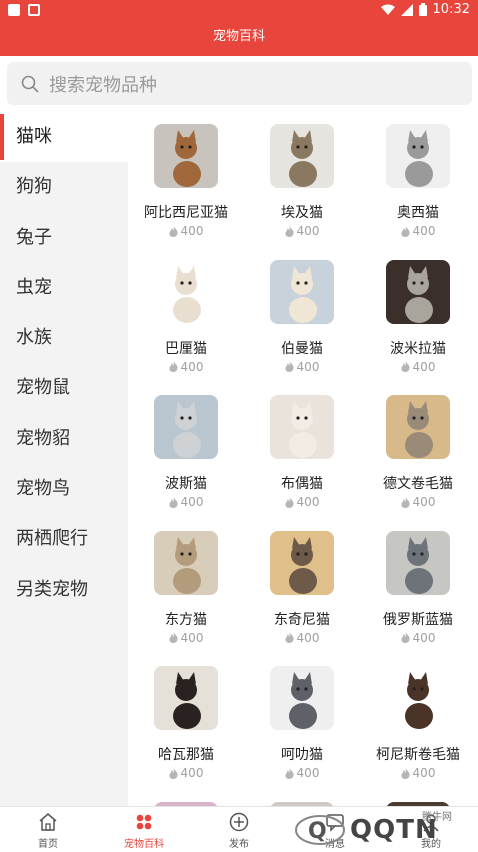  I want to click on breed-card: 阿比西尼亚猫 400, so click(186, 179).